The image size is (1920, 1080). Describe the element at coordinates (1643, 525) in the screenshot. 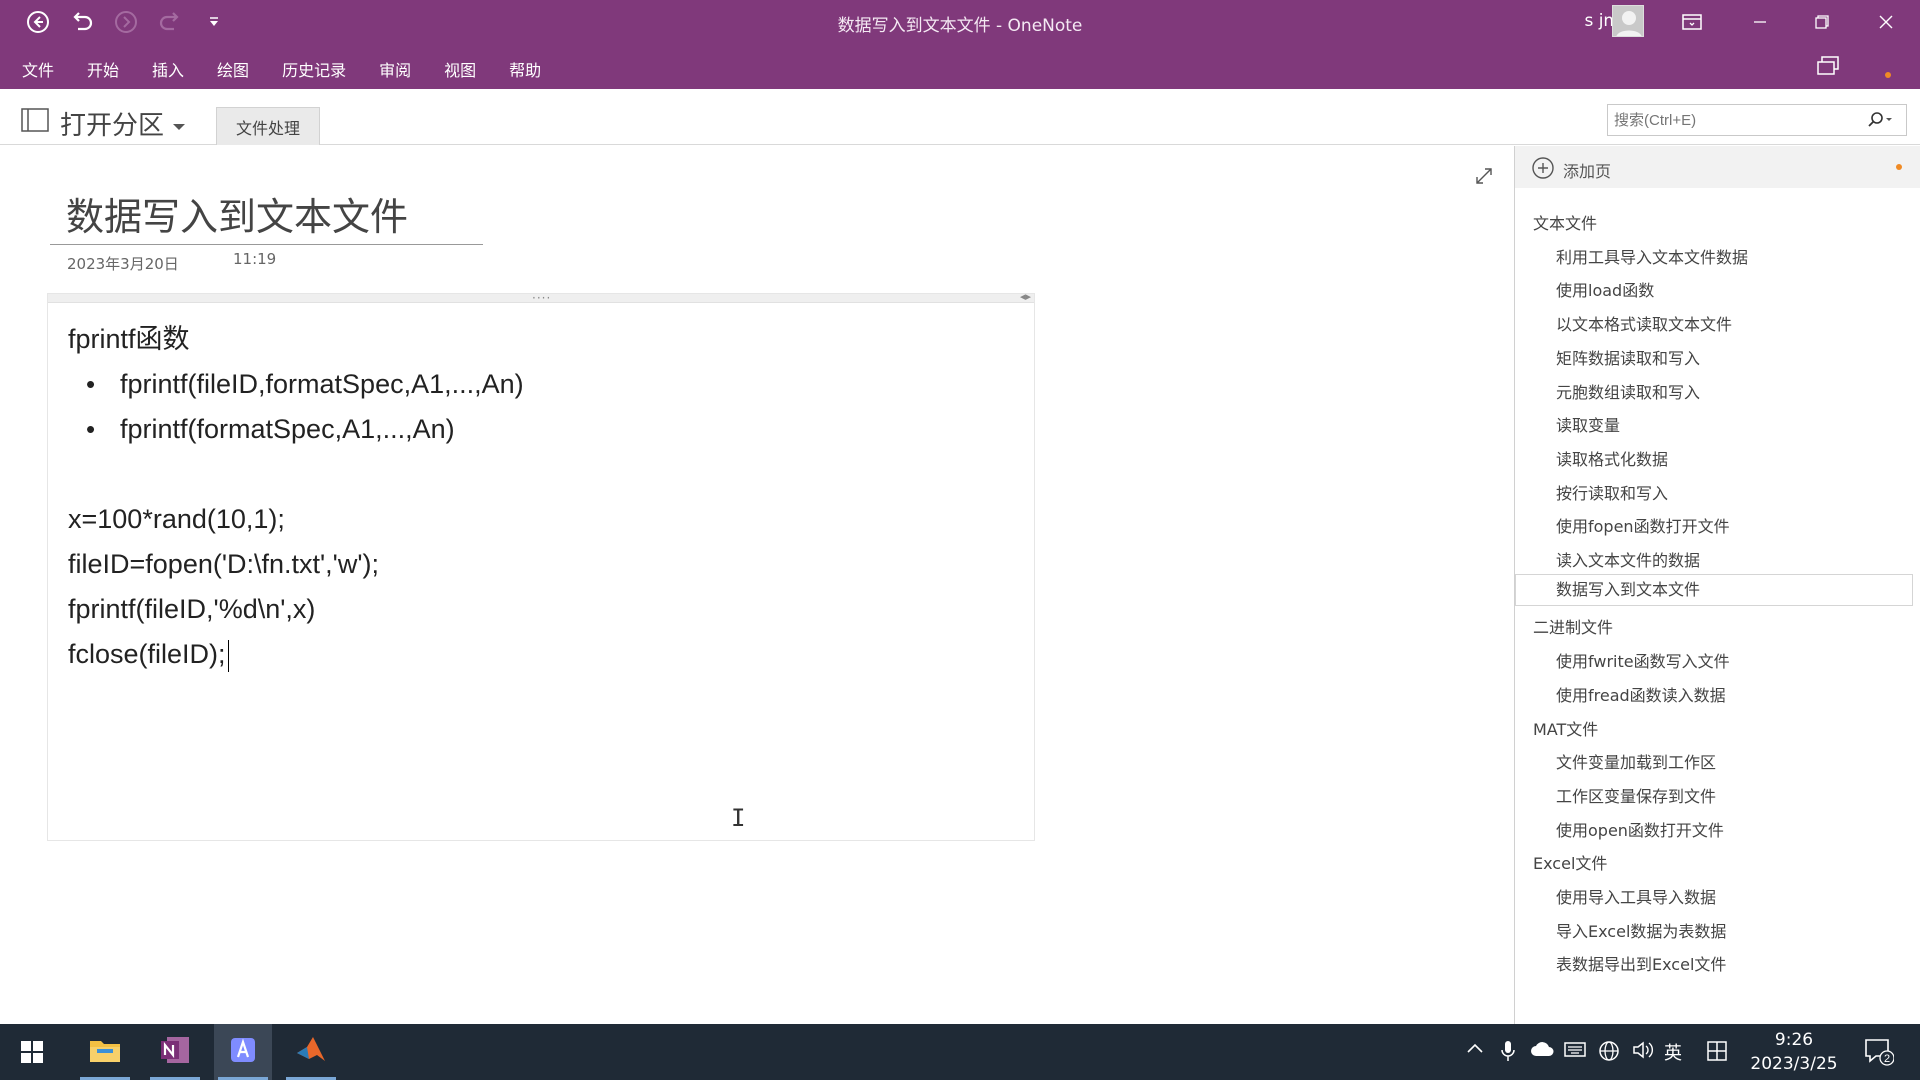

I see `page-list-item: 使用fopen函数打开文件` at that location.